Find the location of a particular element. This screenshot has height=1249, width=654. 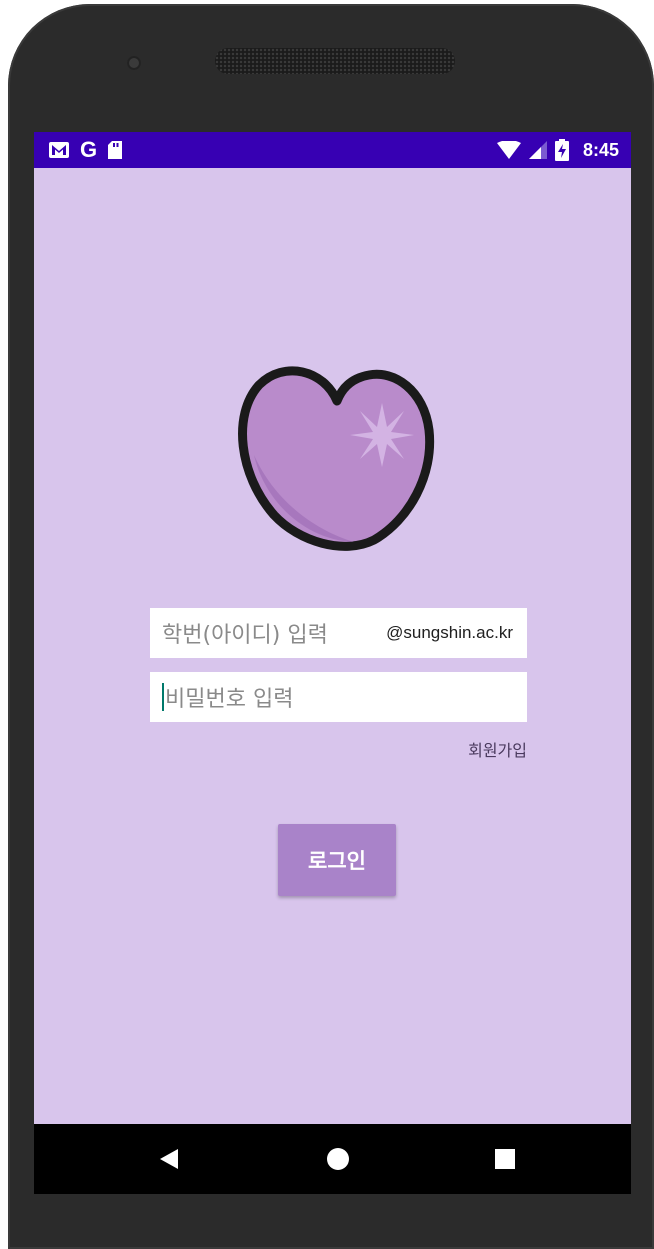

battery-charging-icon is located at coordinates (561, 150).